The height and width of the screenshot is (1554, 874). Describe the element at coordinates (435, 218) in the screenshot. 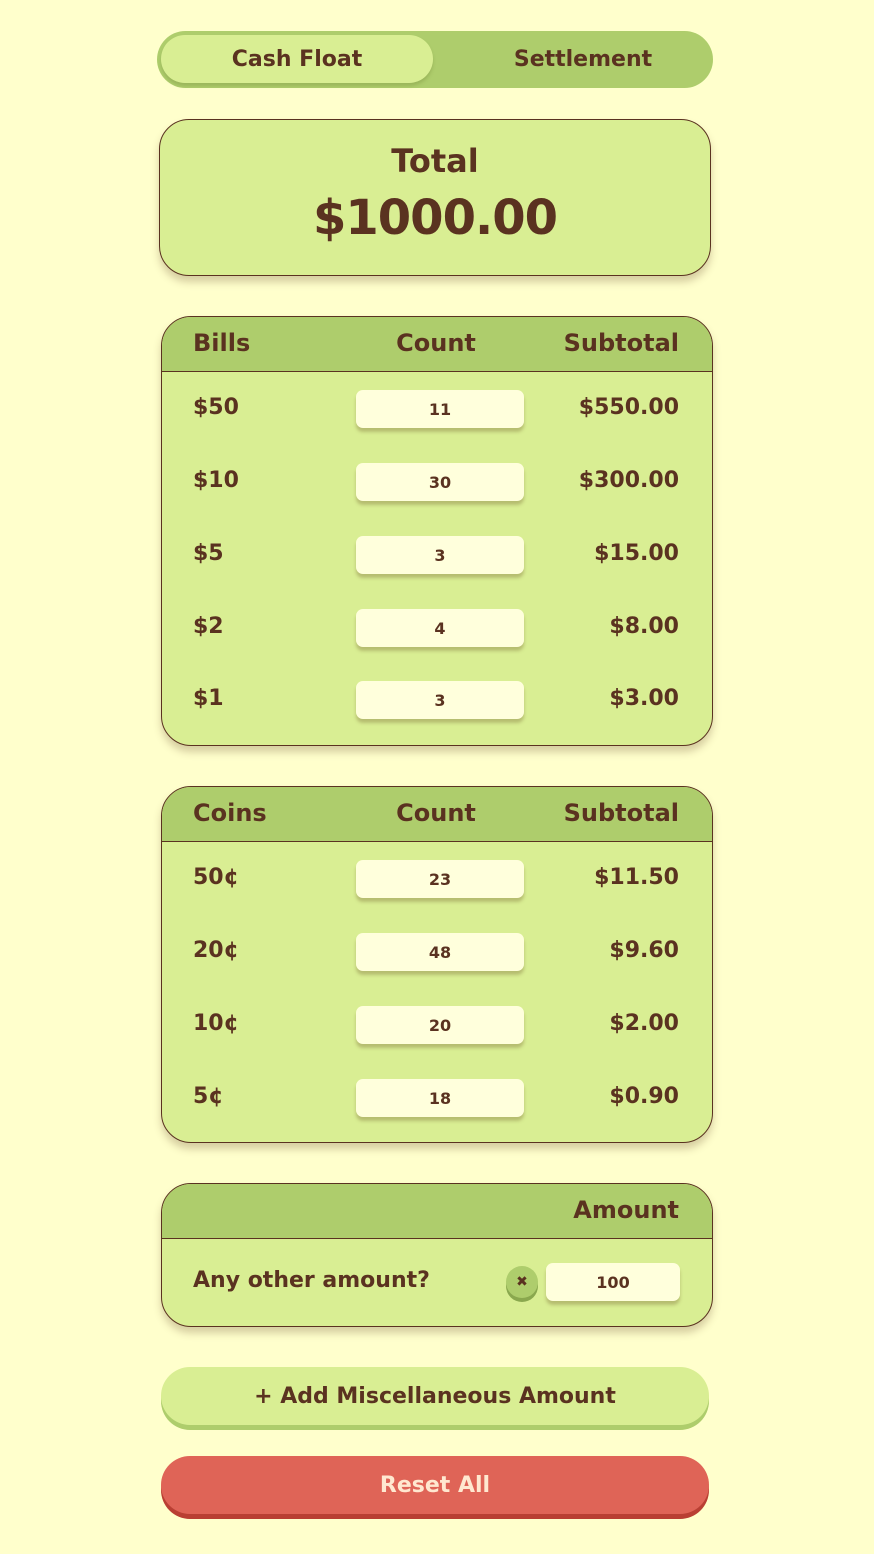

I see `total-value: $1000.00` at that location.